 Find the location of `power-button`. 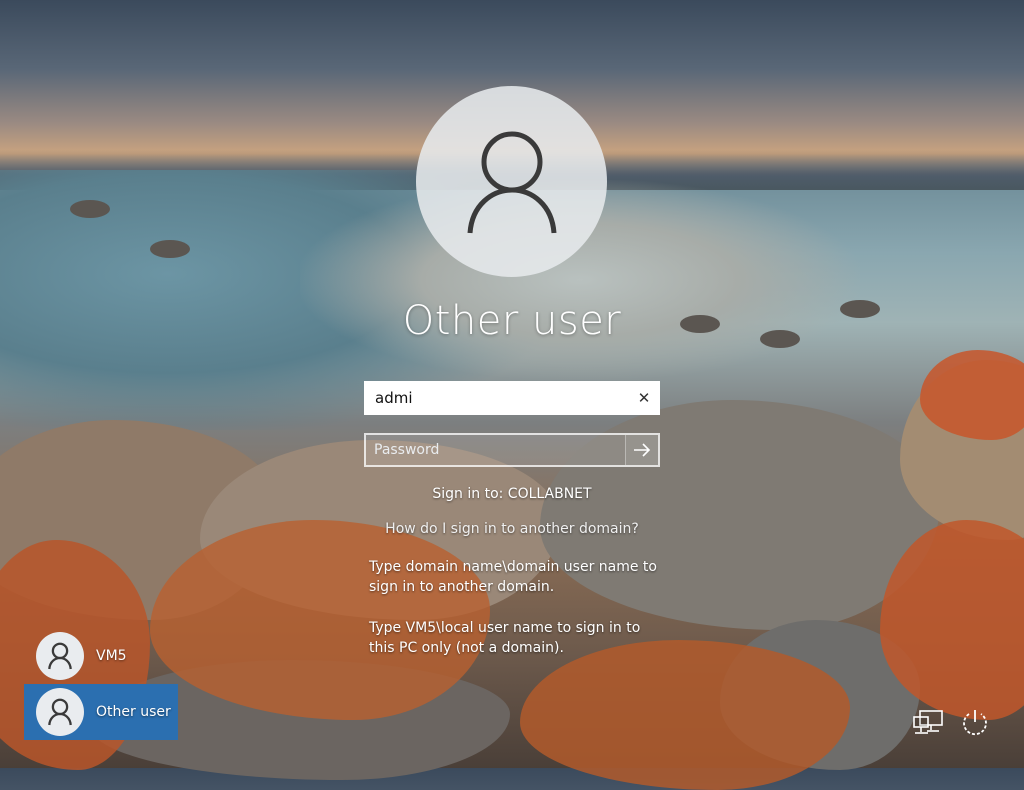

power-button is located at coordinates (975, 723).